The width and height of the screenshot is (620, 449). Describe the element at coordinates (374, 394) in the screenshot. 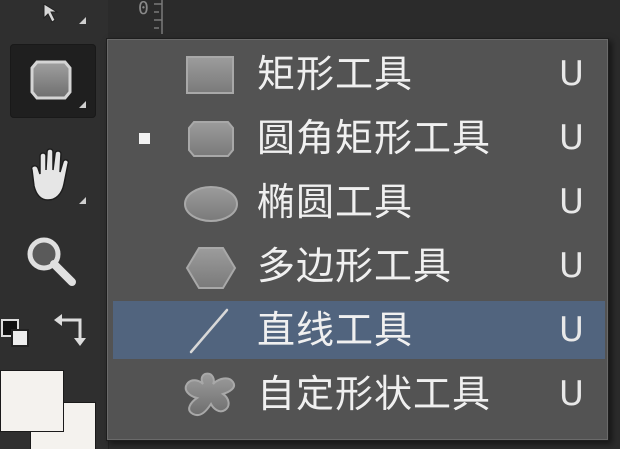

I see `menu-item-label: 自定形状工具` at that location.